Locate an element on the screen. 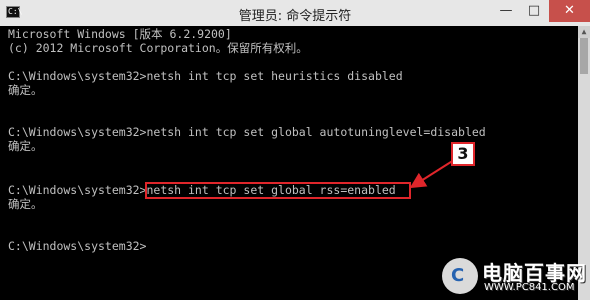  close-button: ✕ is located at coordinates (569, 11).